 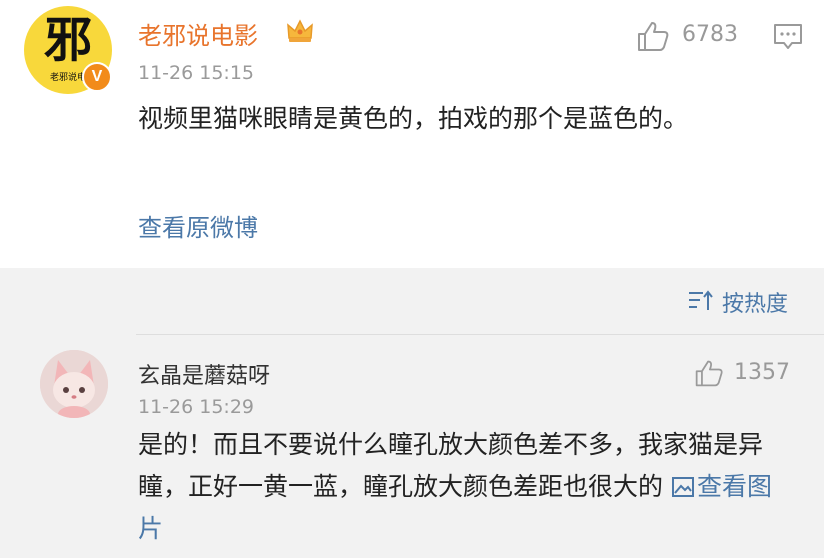 I want to click on commenter-avatar, so click(x=74, y=384).